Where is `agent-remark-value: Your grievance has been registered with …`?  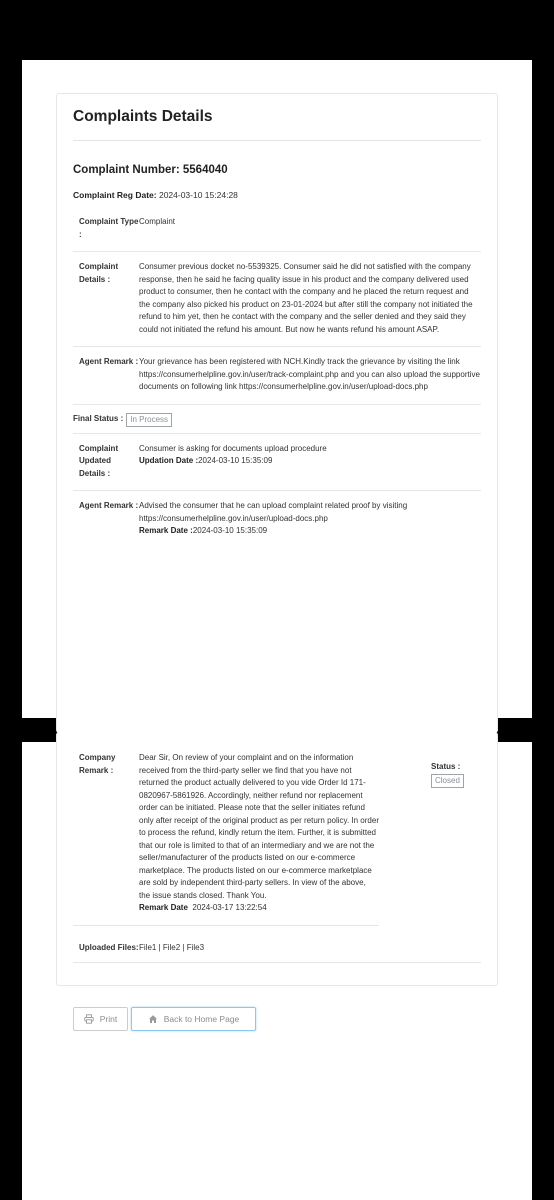
agent-remark-value: Your grievance has been registered with … is located at coordinates (309, 374).